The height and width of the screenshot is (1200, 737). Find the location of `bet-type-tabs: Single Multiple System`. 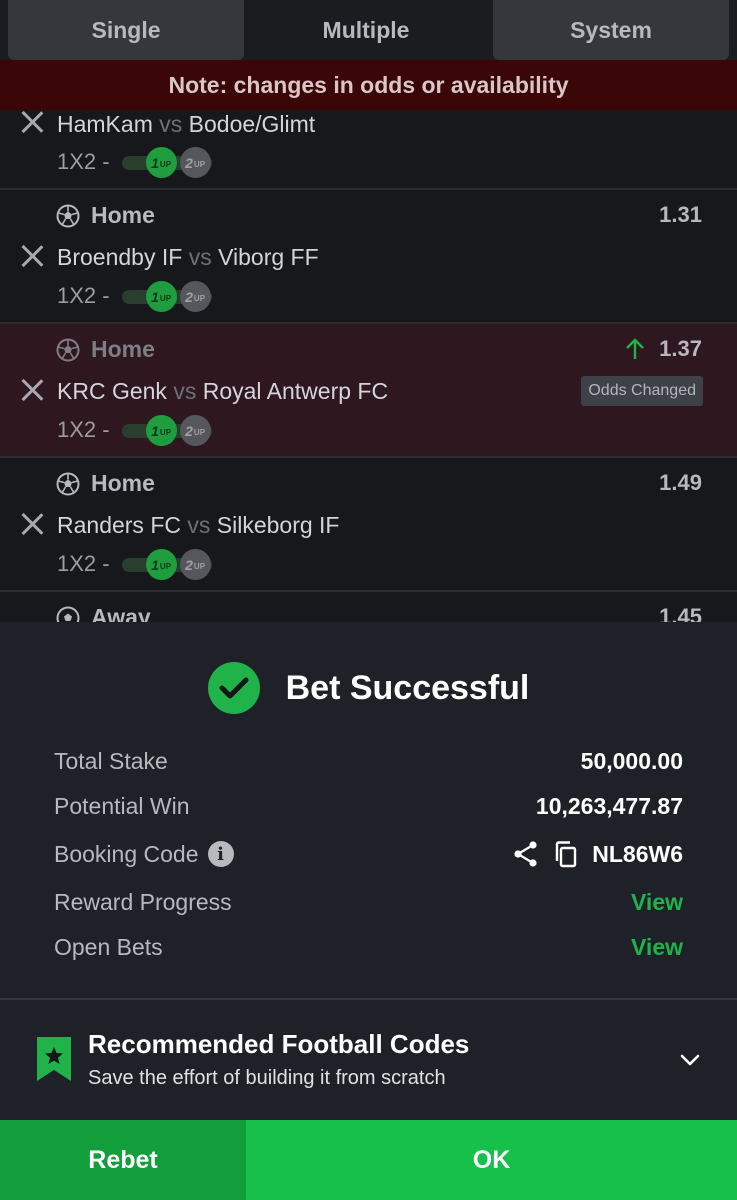

bet-type-tabs: Single Multiple System is located at coordinates (368, 30).